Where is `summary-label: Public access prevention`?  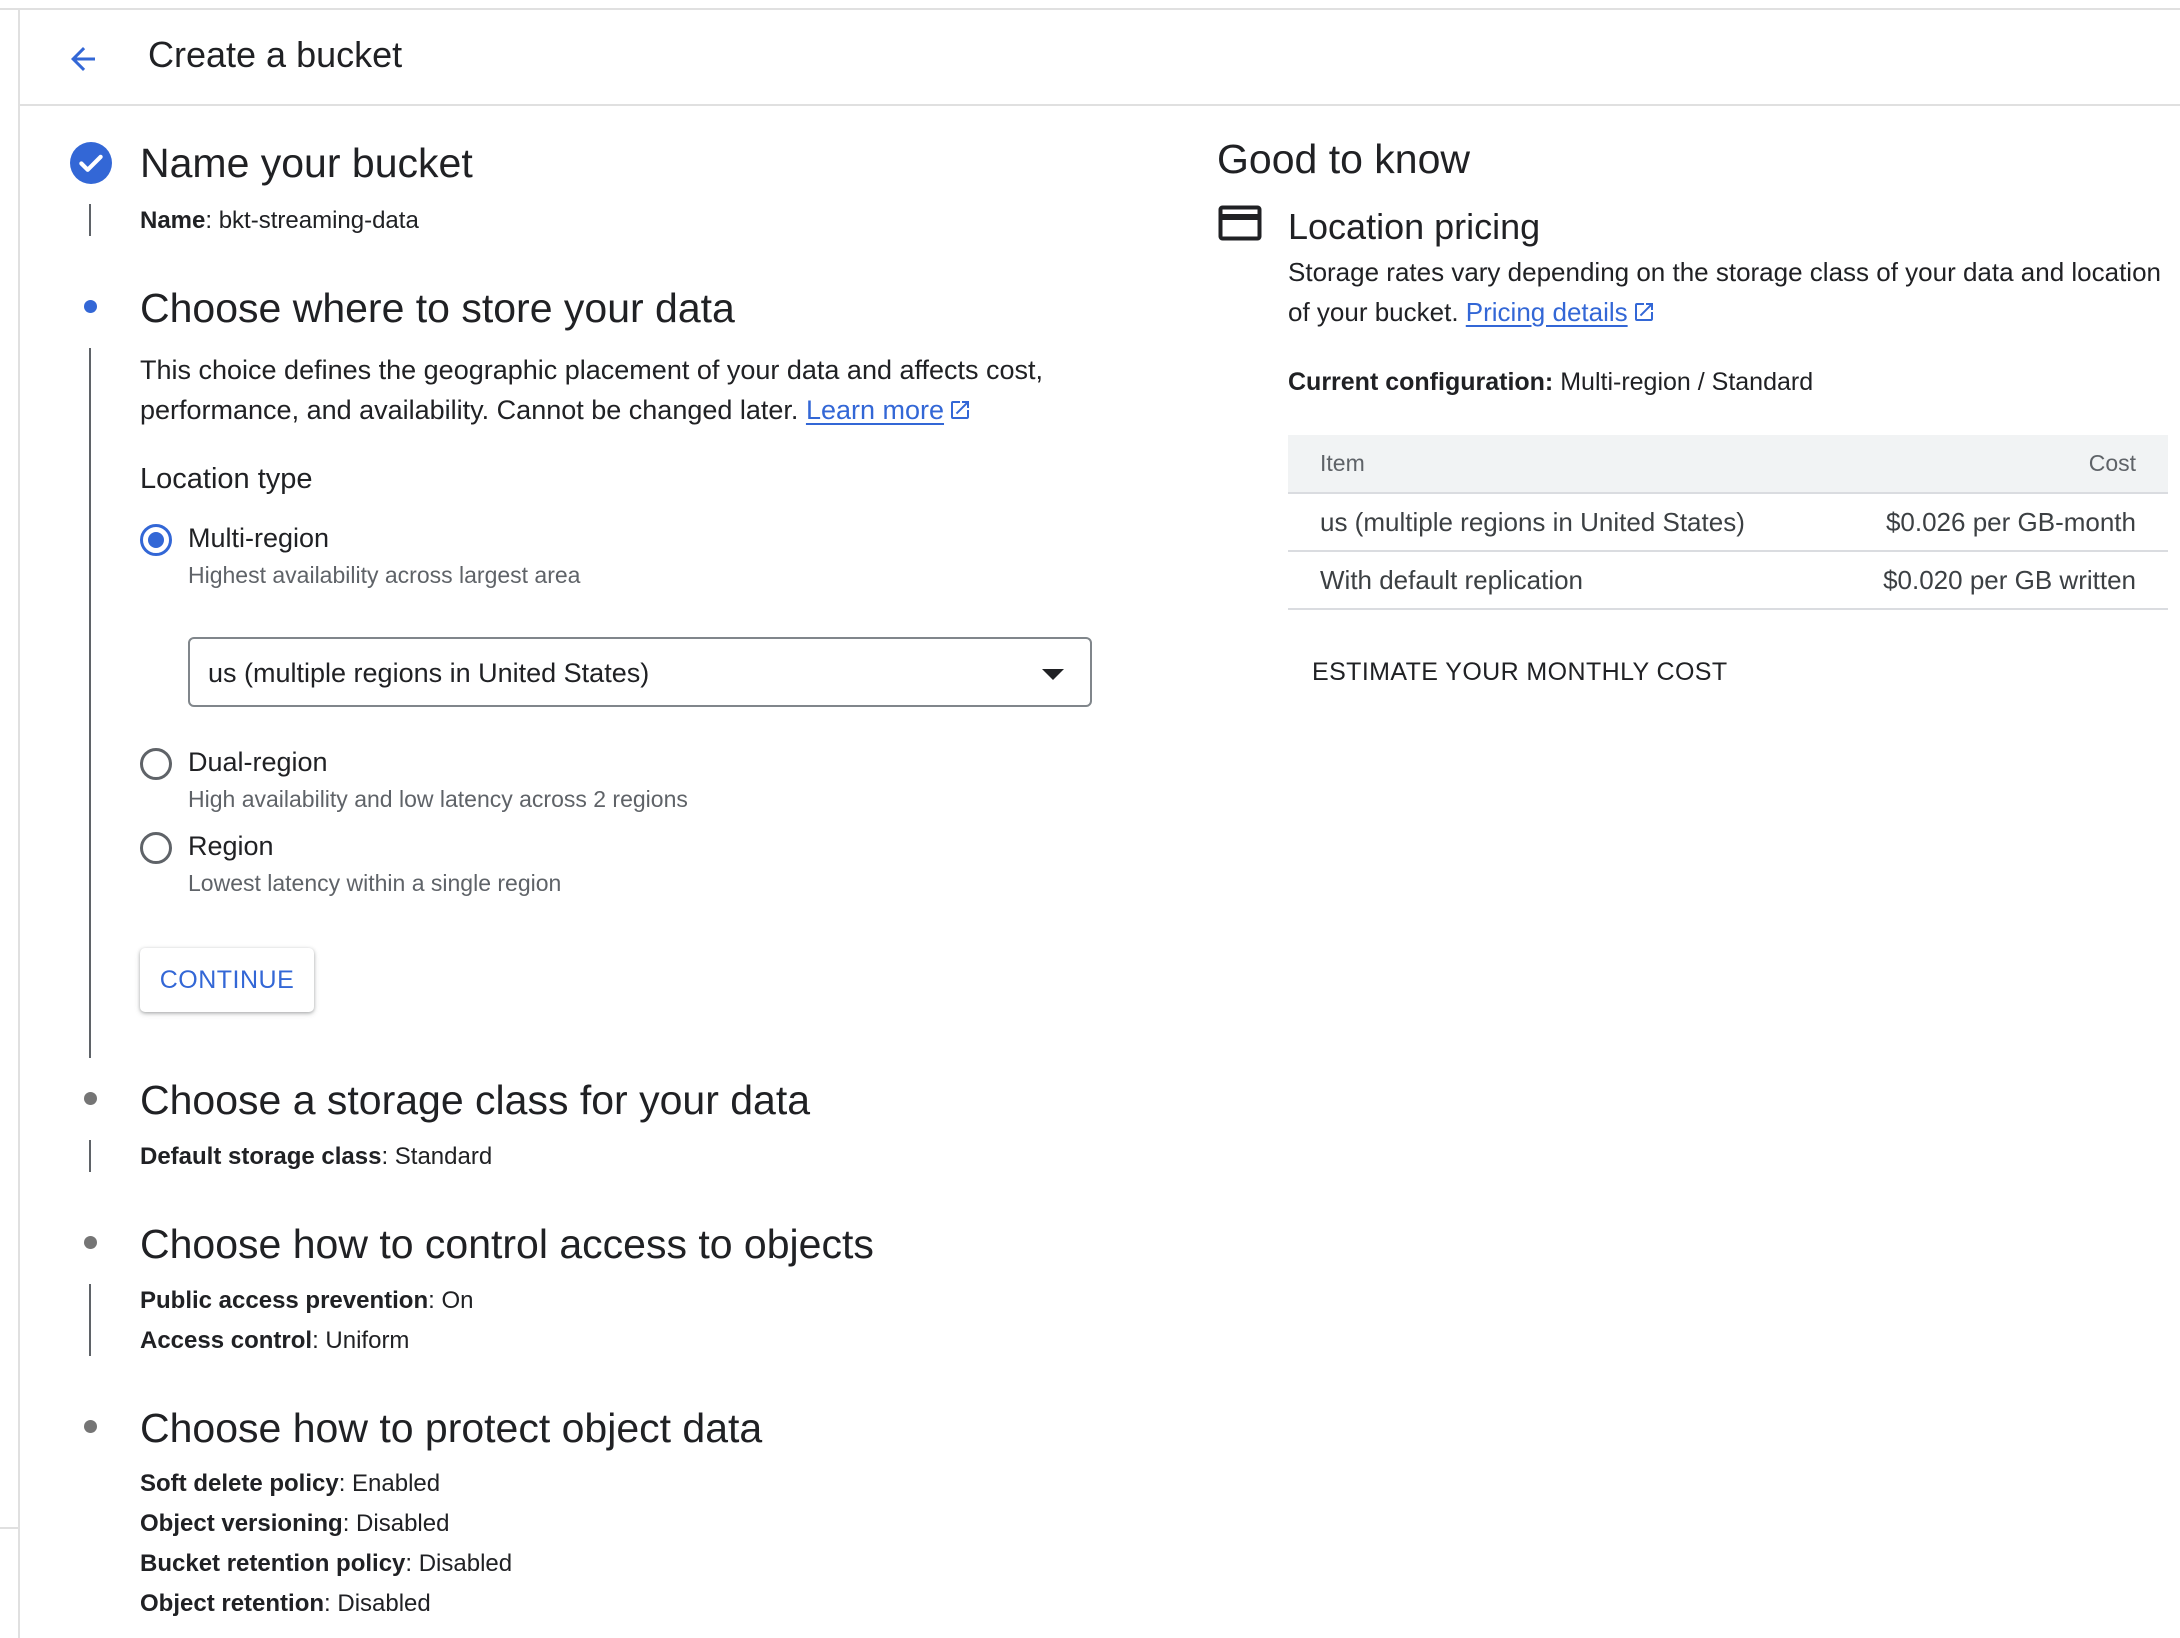 summary-label: Public access prevention is located at coordinates (284, 1300).